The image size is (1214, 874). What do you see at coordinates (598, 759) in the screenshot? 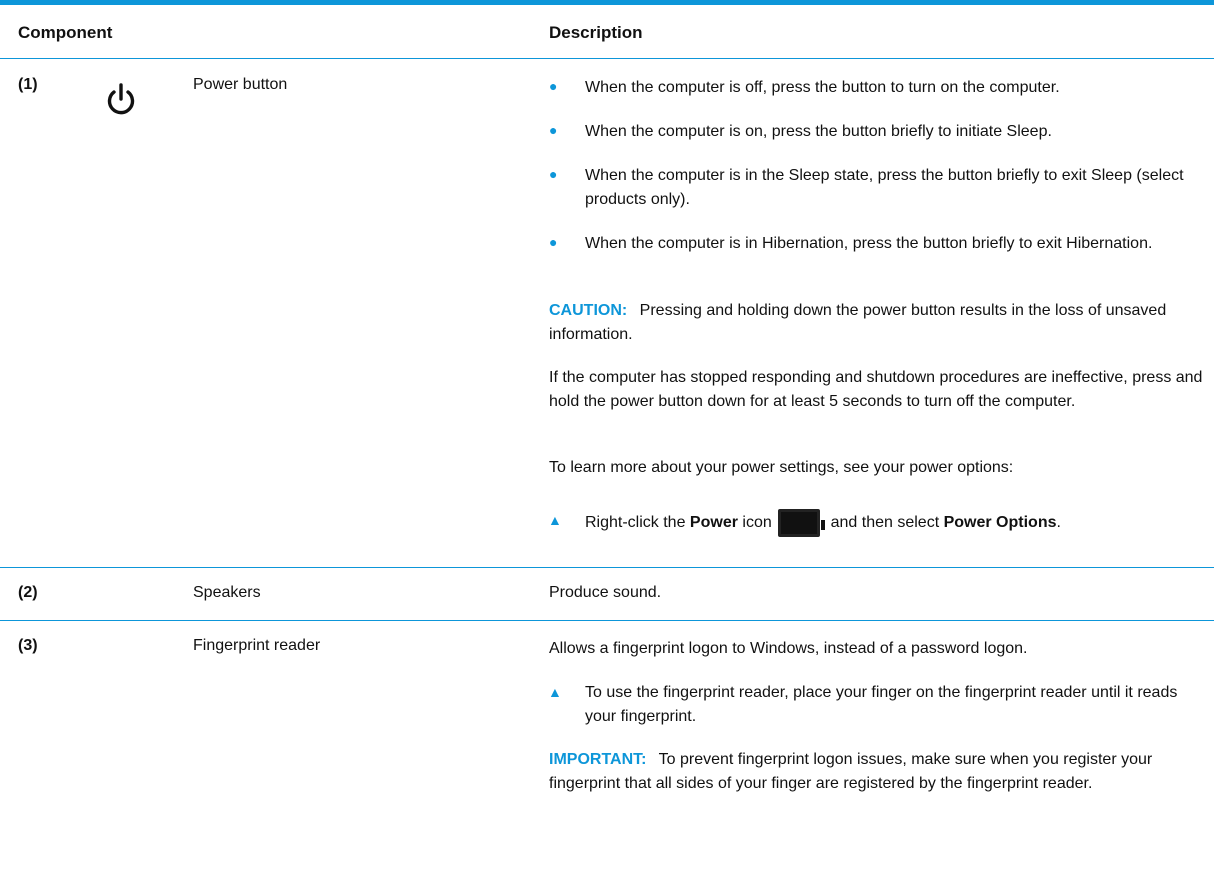
I see `important-label: IMPORTANT:` at bounding box center [598, 759].